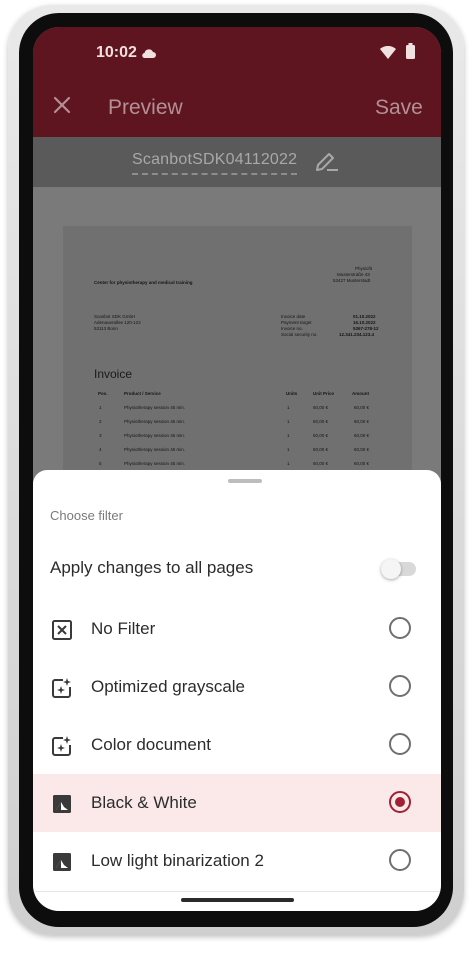 The height and width of the screenshot is (966, 474). What do you see at coordinates (106, 328) in the screenshot?
I see `recipient-line: 53113 Bonn` at bounding box center [106, 328].